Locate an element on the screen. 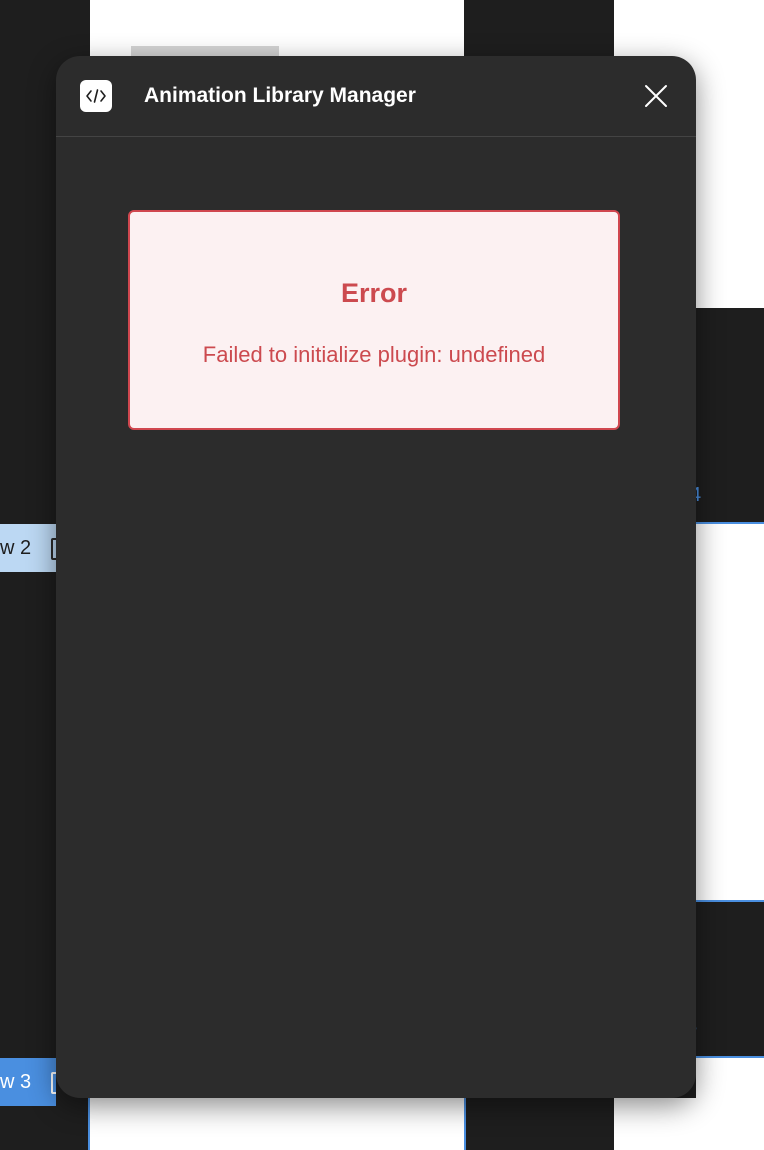  frame-label-text: w 2 is located at coordinates (16, 548).